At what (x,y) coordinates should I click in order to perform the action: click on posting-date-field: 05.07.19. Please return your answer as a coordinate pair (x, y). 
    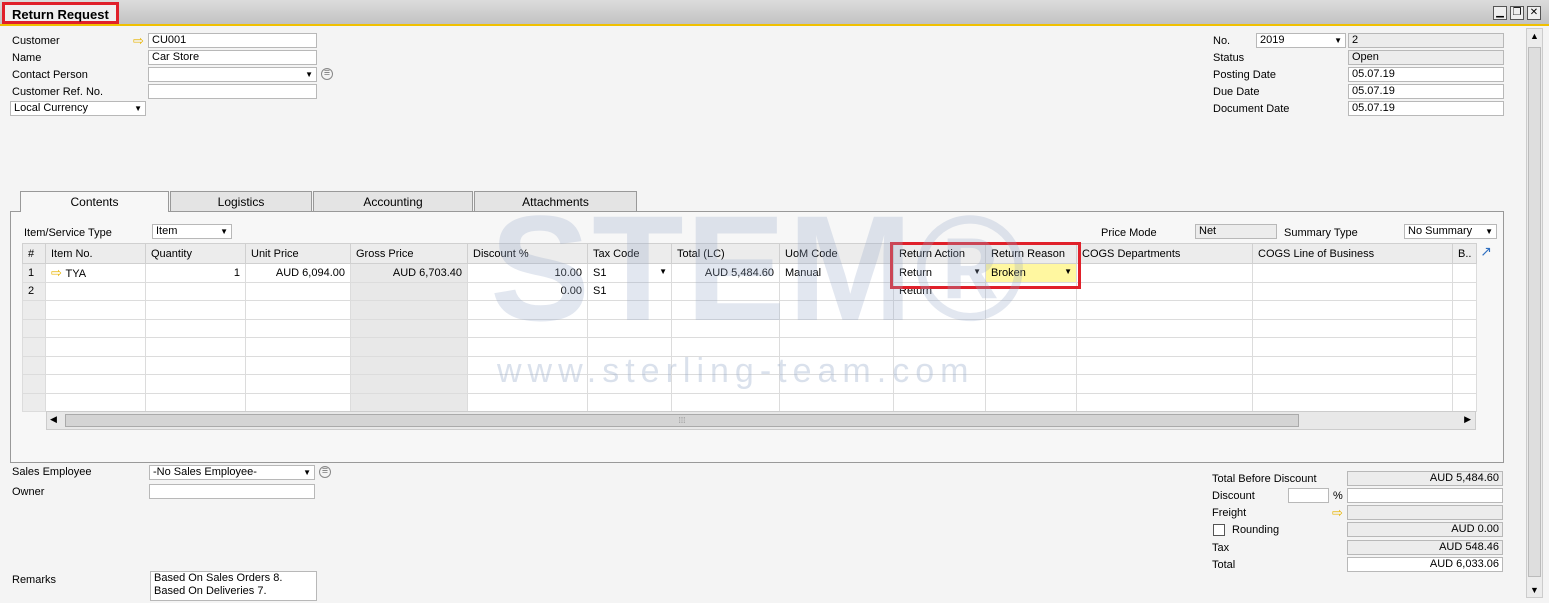
    Looking at the image, I should click on (1426, 74).